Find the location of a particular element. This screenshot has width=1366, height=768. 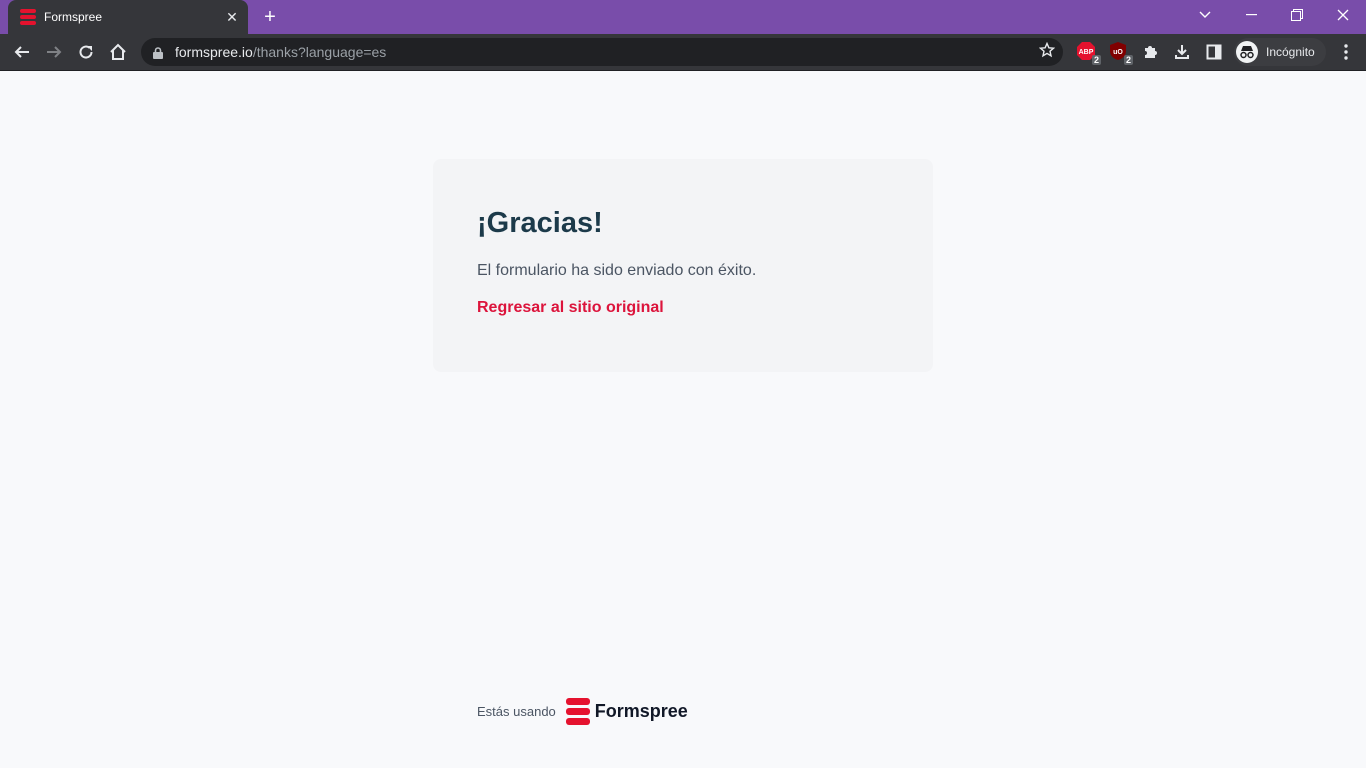

svg-text: uO is located at coordinates (1118, 52).